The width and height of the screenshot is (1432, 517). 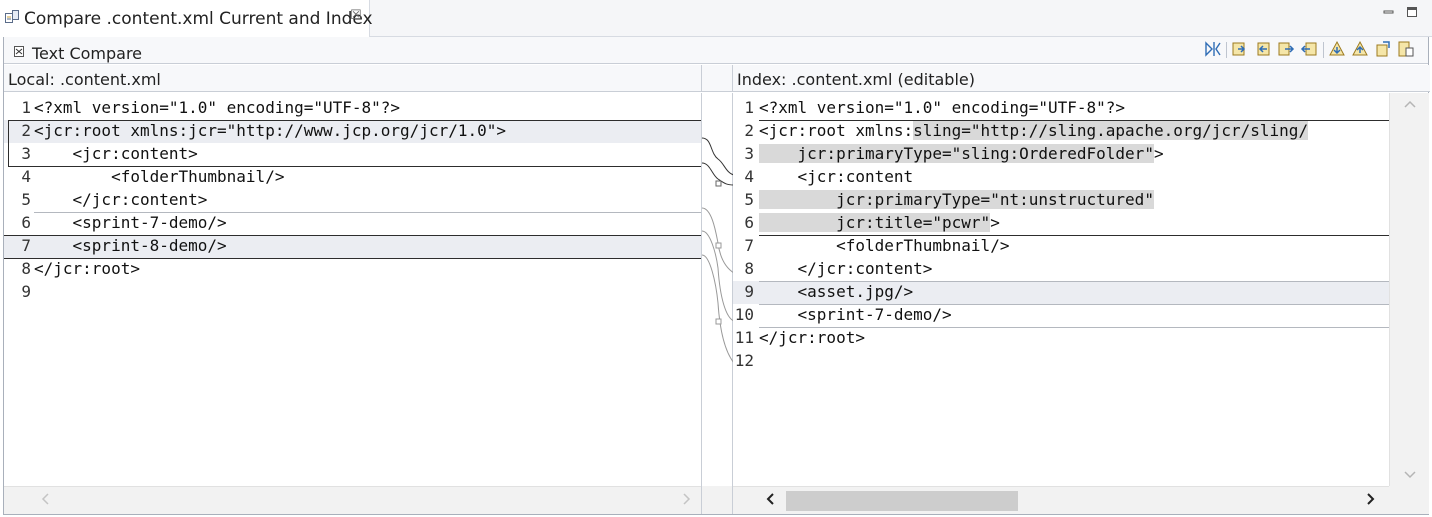 I want to click on code-line: 7 <sprint-8-demo/>, so click(x=352, y=246).